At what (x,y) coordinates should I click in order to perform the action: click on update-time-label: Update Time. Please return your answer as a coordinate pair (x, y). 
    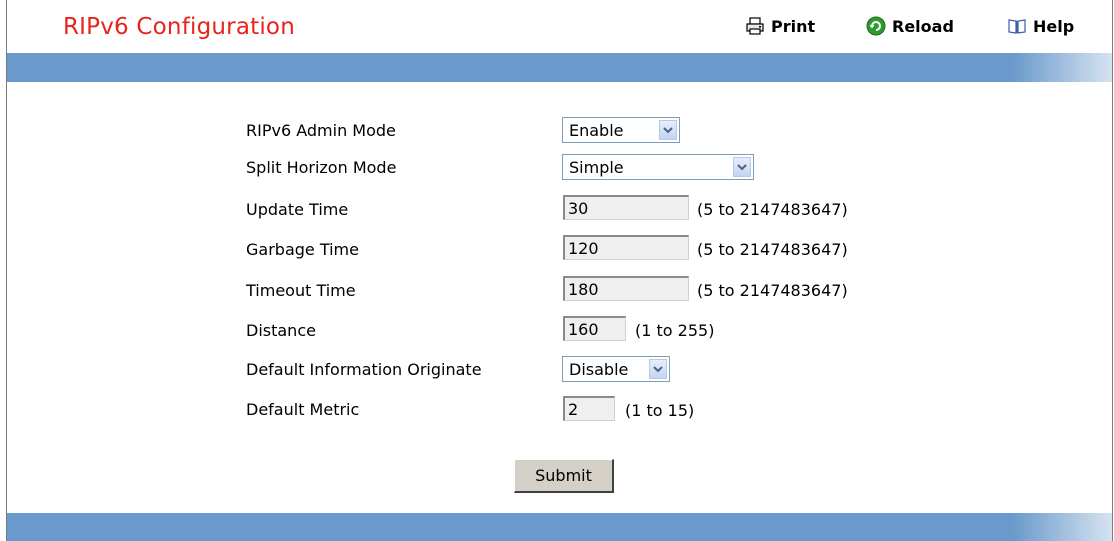
    Looking at the image, I should click on (297, 209).